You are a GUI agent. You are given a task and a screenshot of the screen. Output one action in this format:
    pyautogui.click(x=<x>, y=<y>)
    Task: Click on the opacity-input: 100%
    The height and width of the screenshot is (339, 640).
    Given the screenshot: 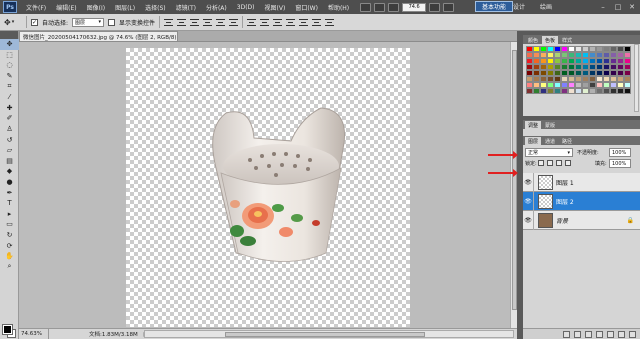 What is the action you would take?
    pyautogui.click(x=620, y=152)
    